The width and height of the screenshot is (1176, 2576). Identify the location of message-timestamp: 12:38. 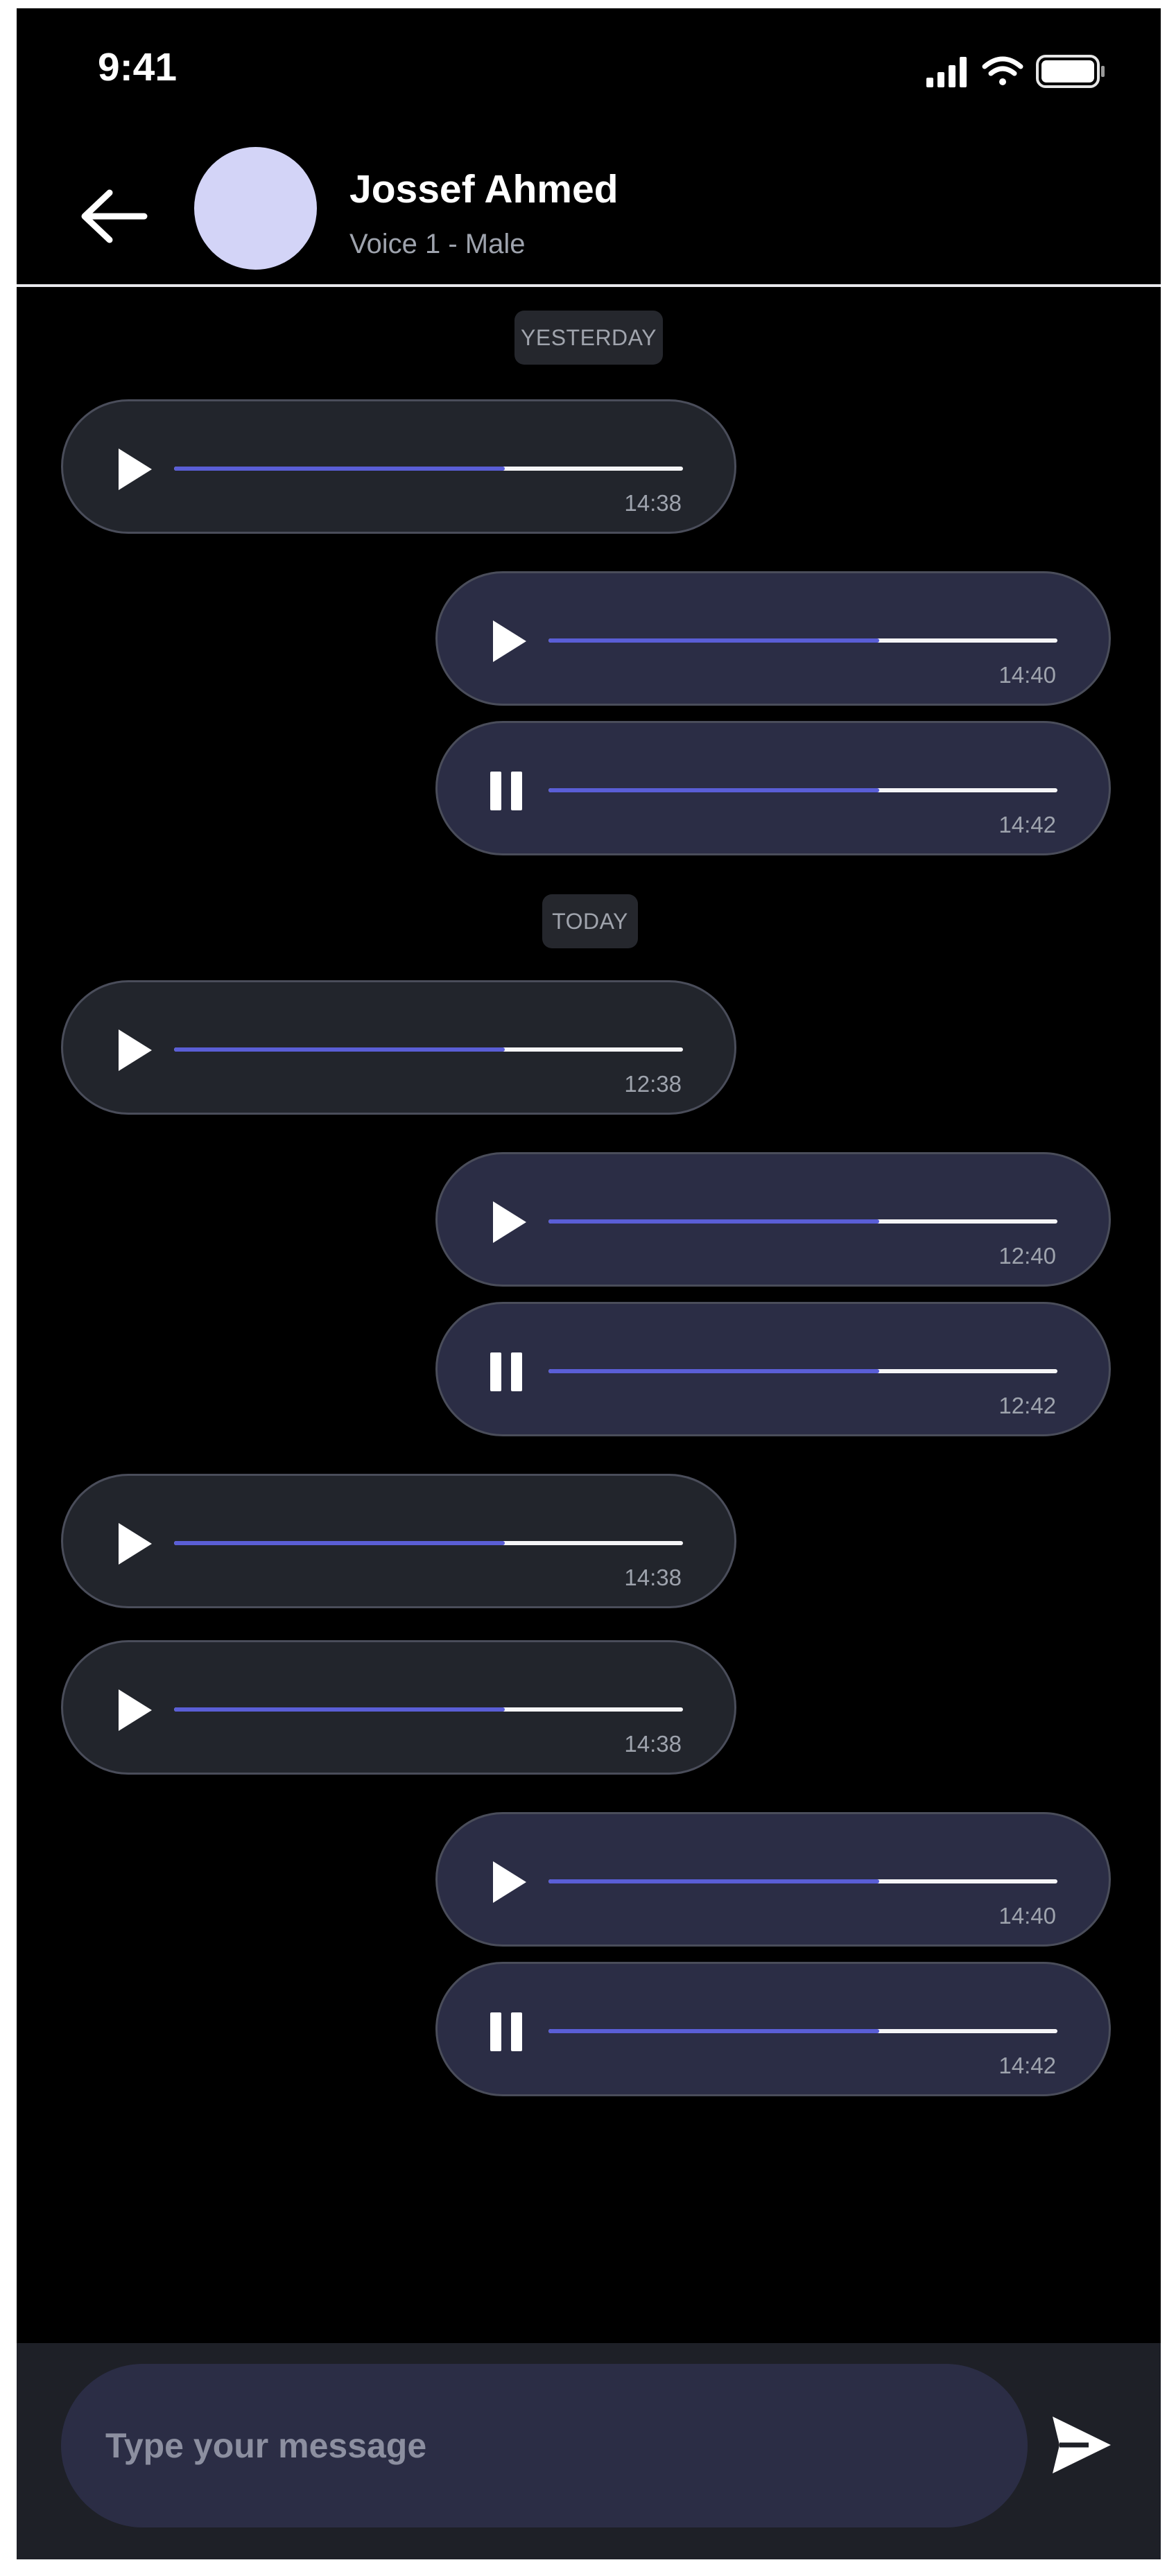
(653, 1084).